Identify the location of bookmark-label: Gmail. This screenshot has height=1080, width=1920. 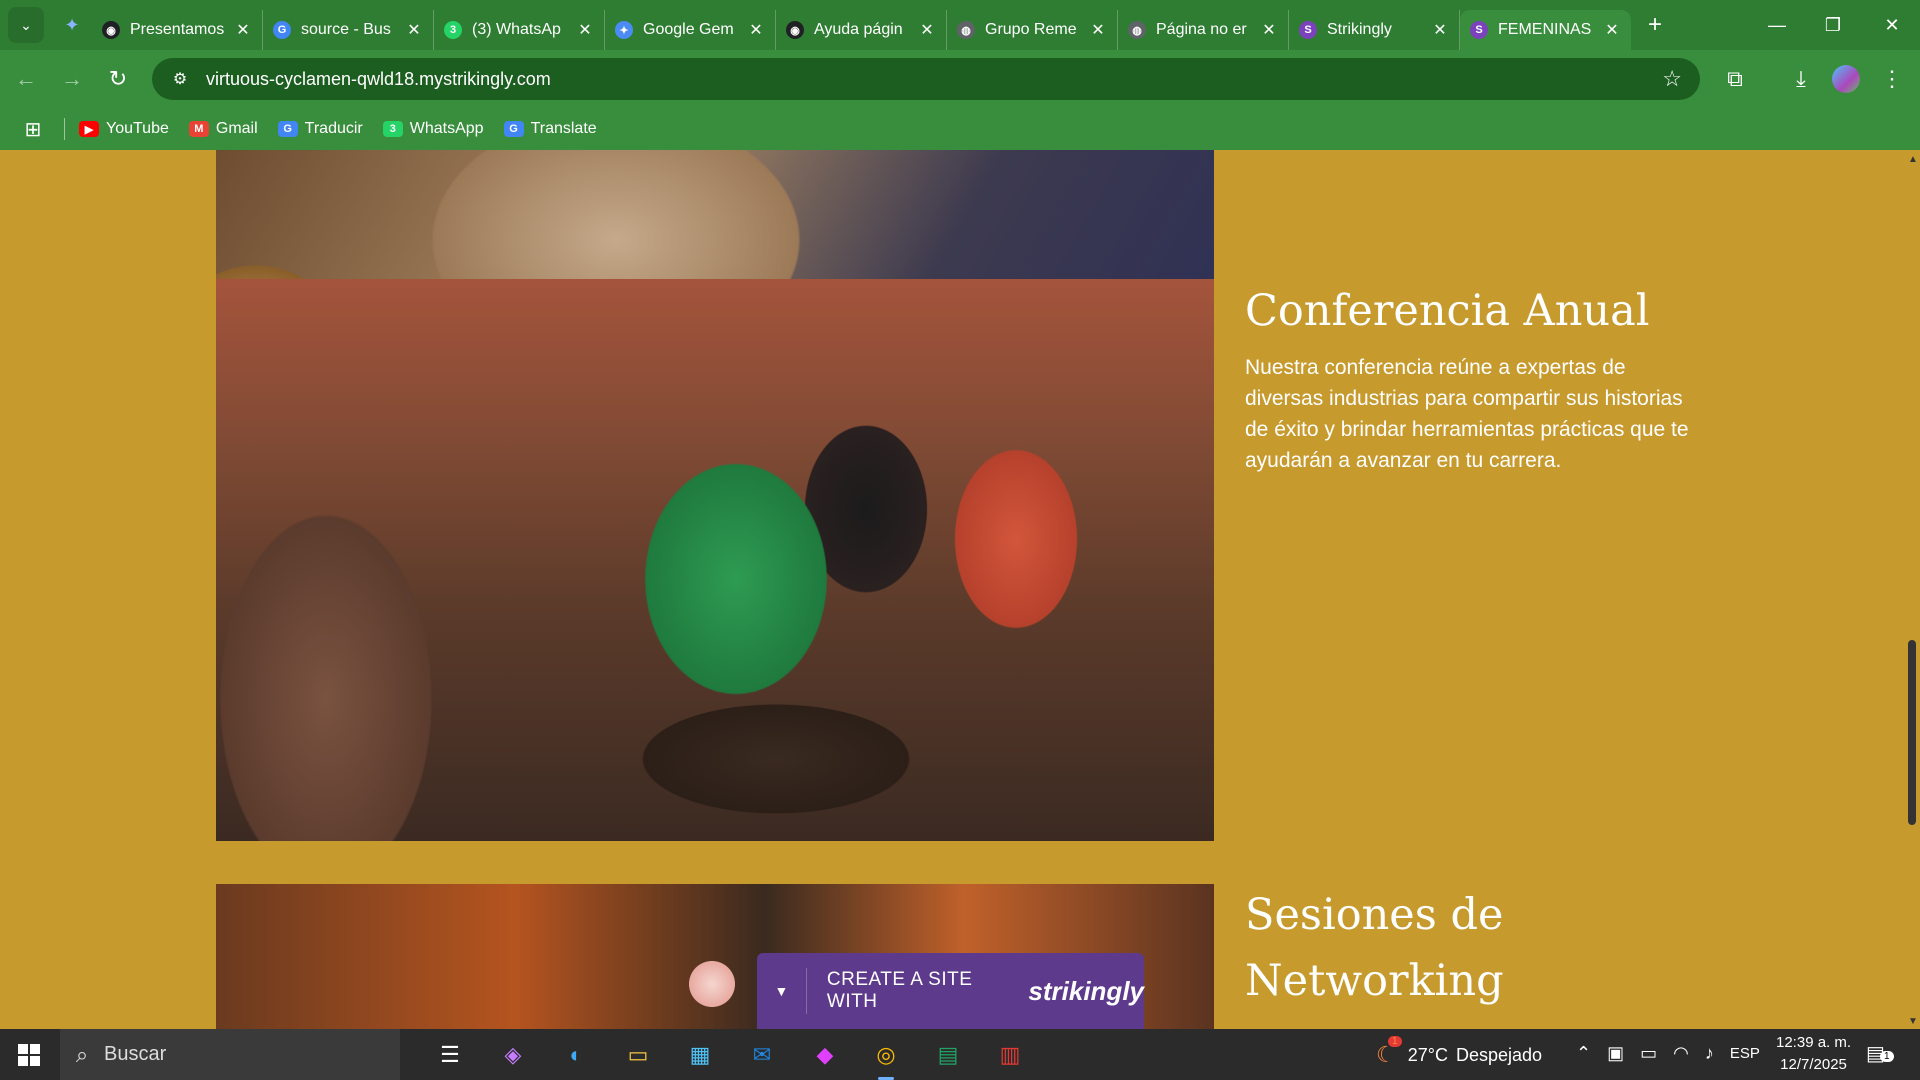
(237, 129).